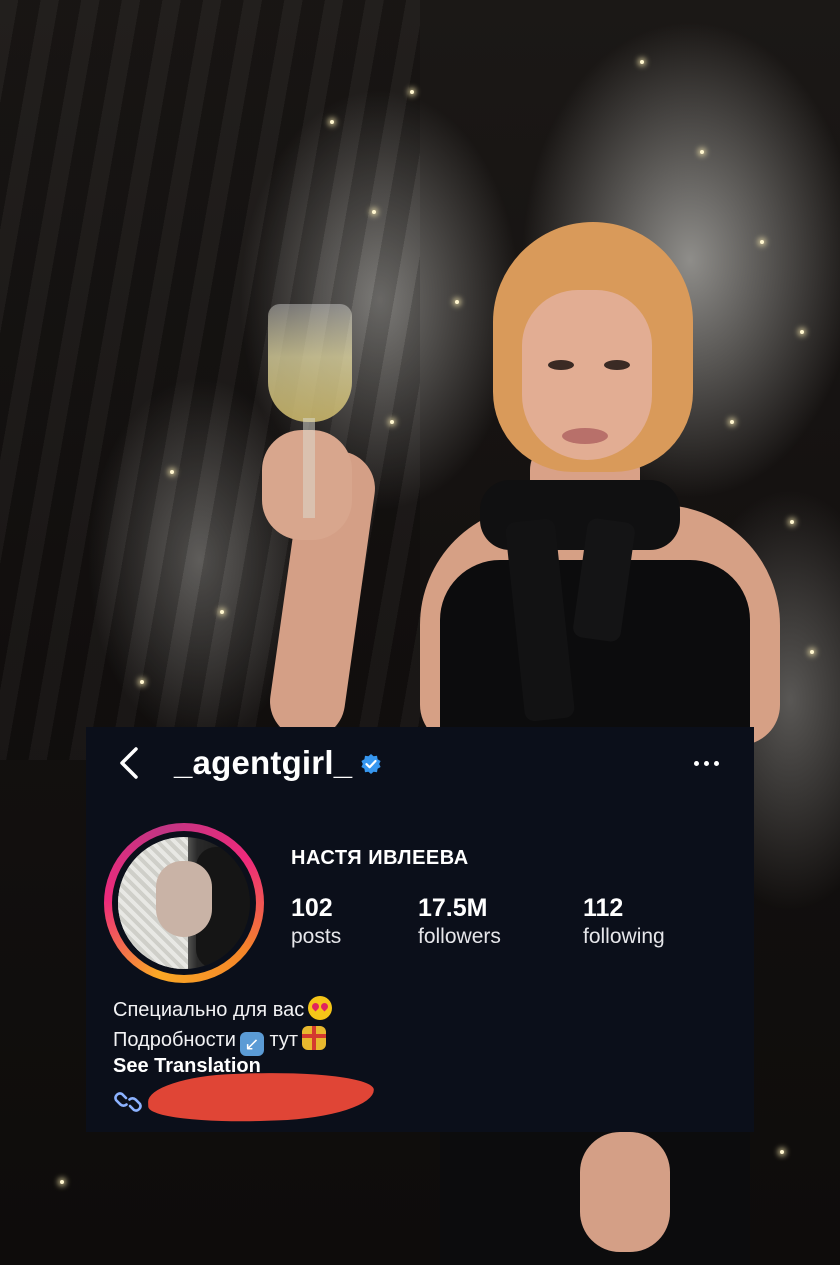  Describe the element at coordinates (371, 764) in the screenshot. I see `verified-badge-icon` at that location.